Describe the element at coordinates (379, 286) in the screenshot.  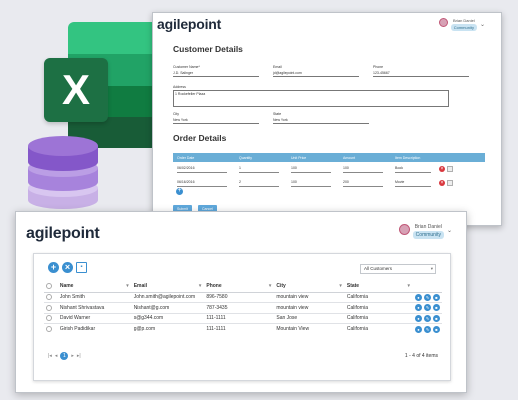
I see `col-state: State ▼` at that location.